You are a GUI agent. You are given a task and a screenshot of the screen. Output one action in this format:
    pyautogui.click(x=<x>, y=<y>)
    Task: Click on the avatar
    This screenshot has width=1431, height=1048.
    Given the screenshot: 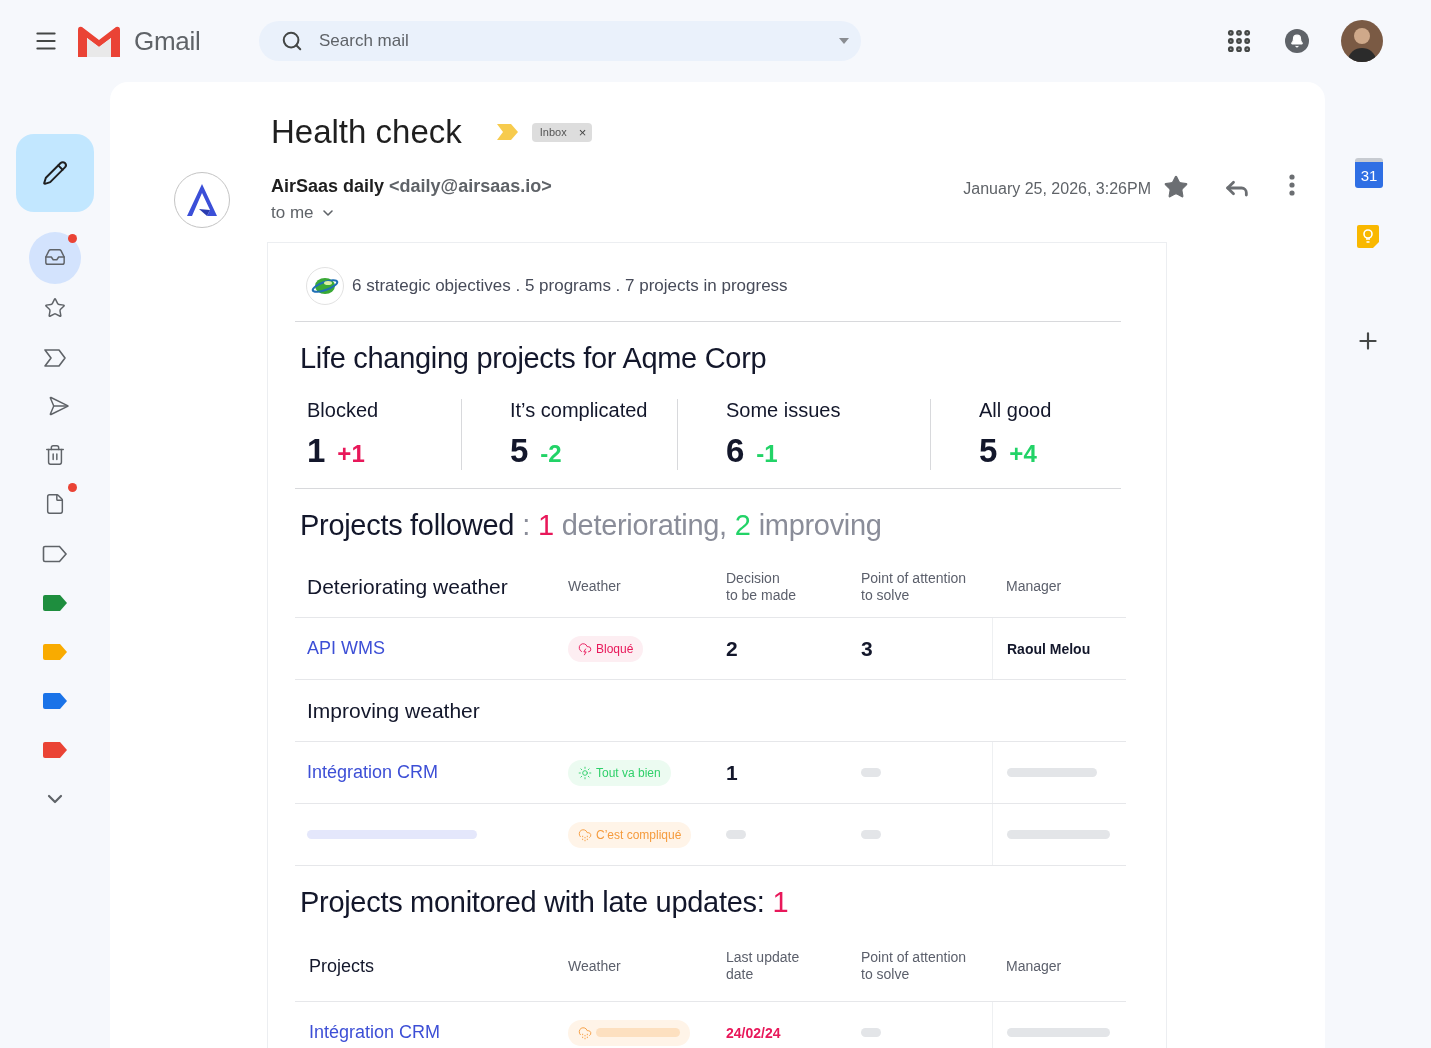 What is the action you would take?
    pyautogui.click(x=1362, y=41)
    